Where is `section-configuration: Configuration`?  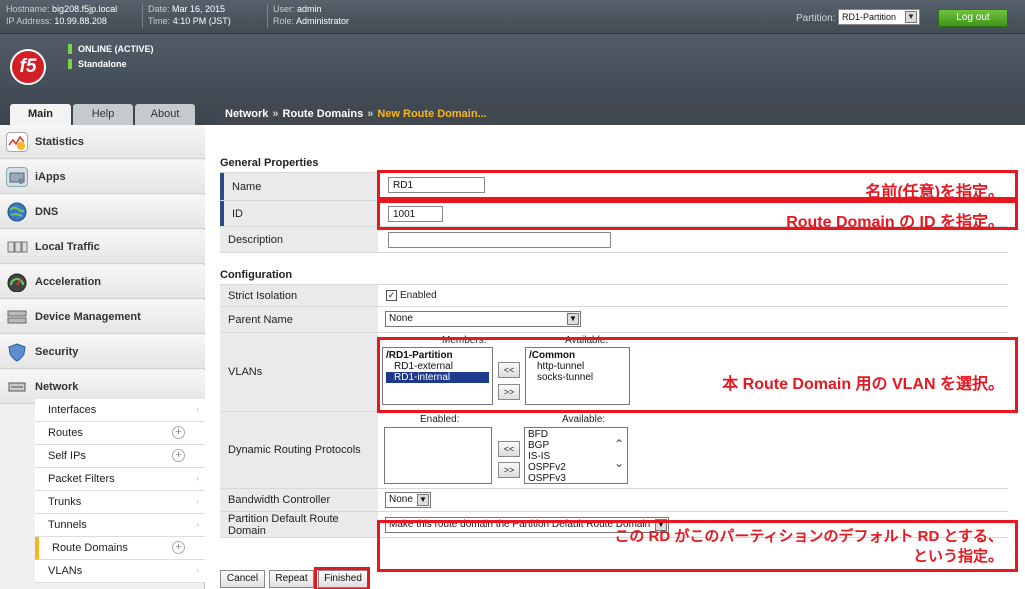 section-configuration: Configuration is located at coordinates (256, 275).